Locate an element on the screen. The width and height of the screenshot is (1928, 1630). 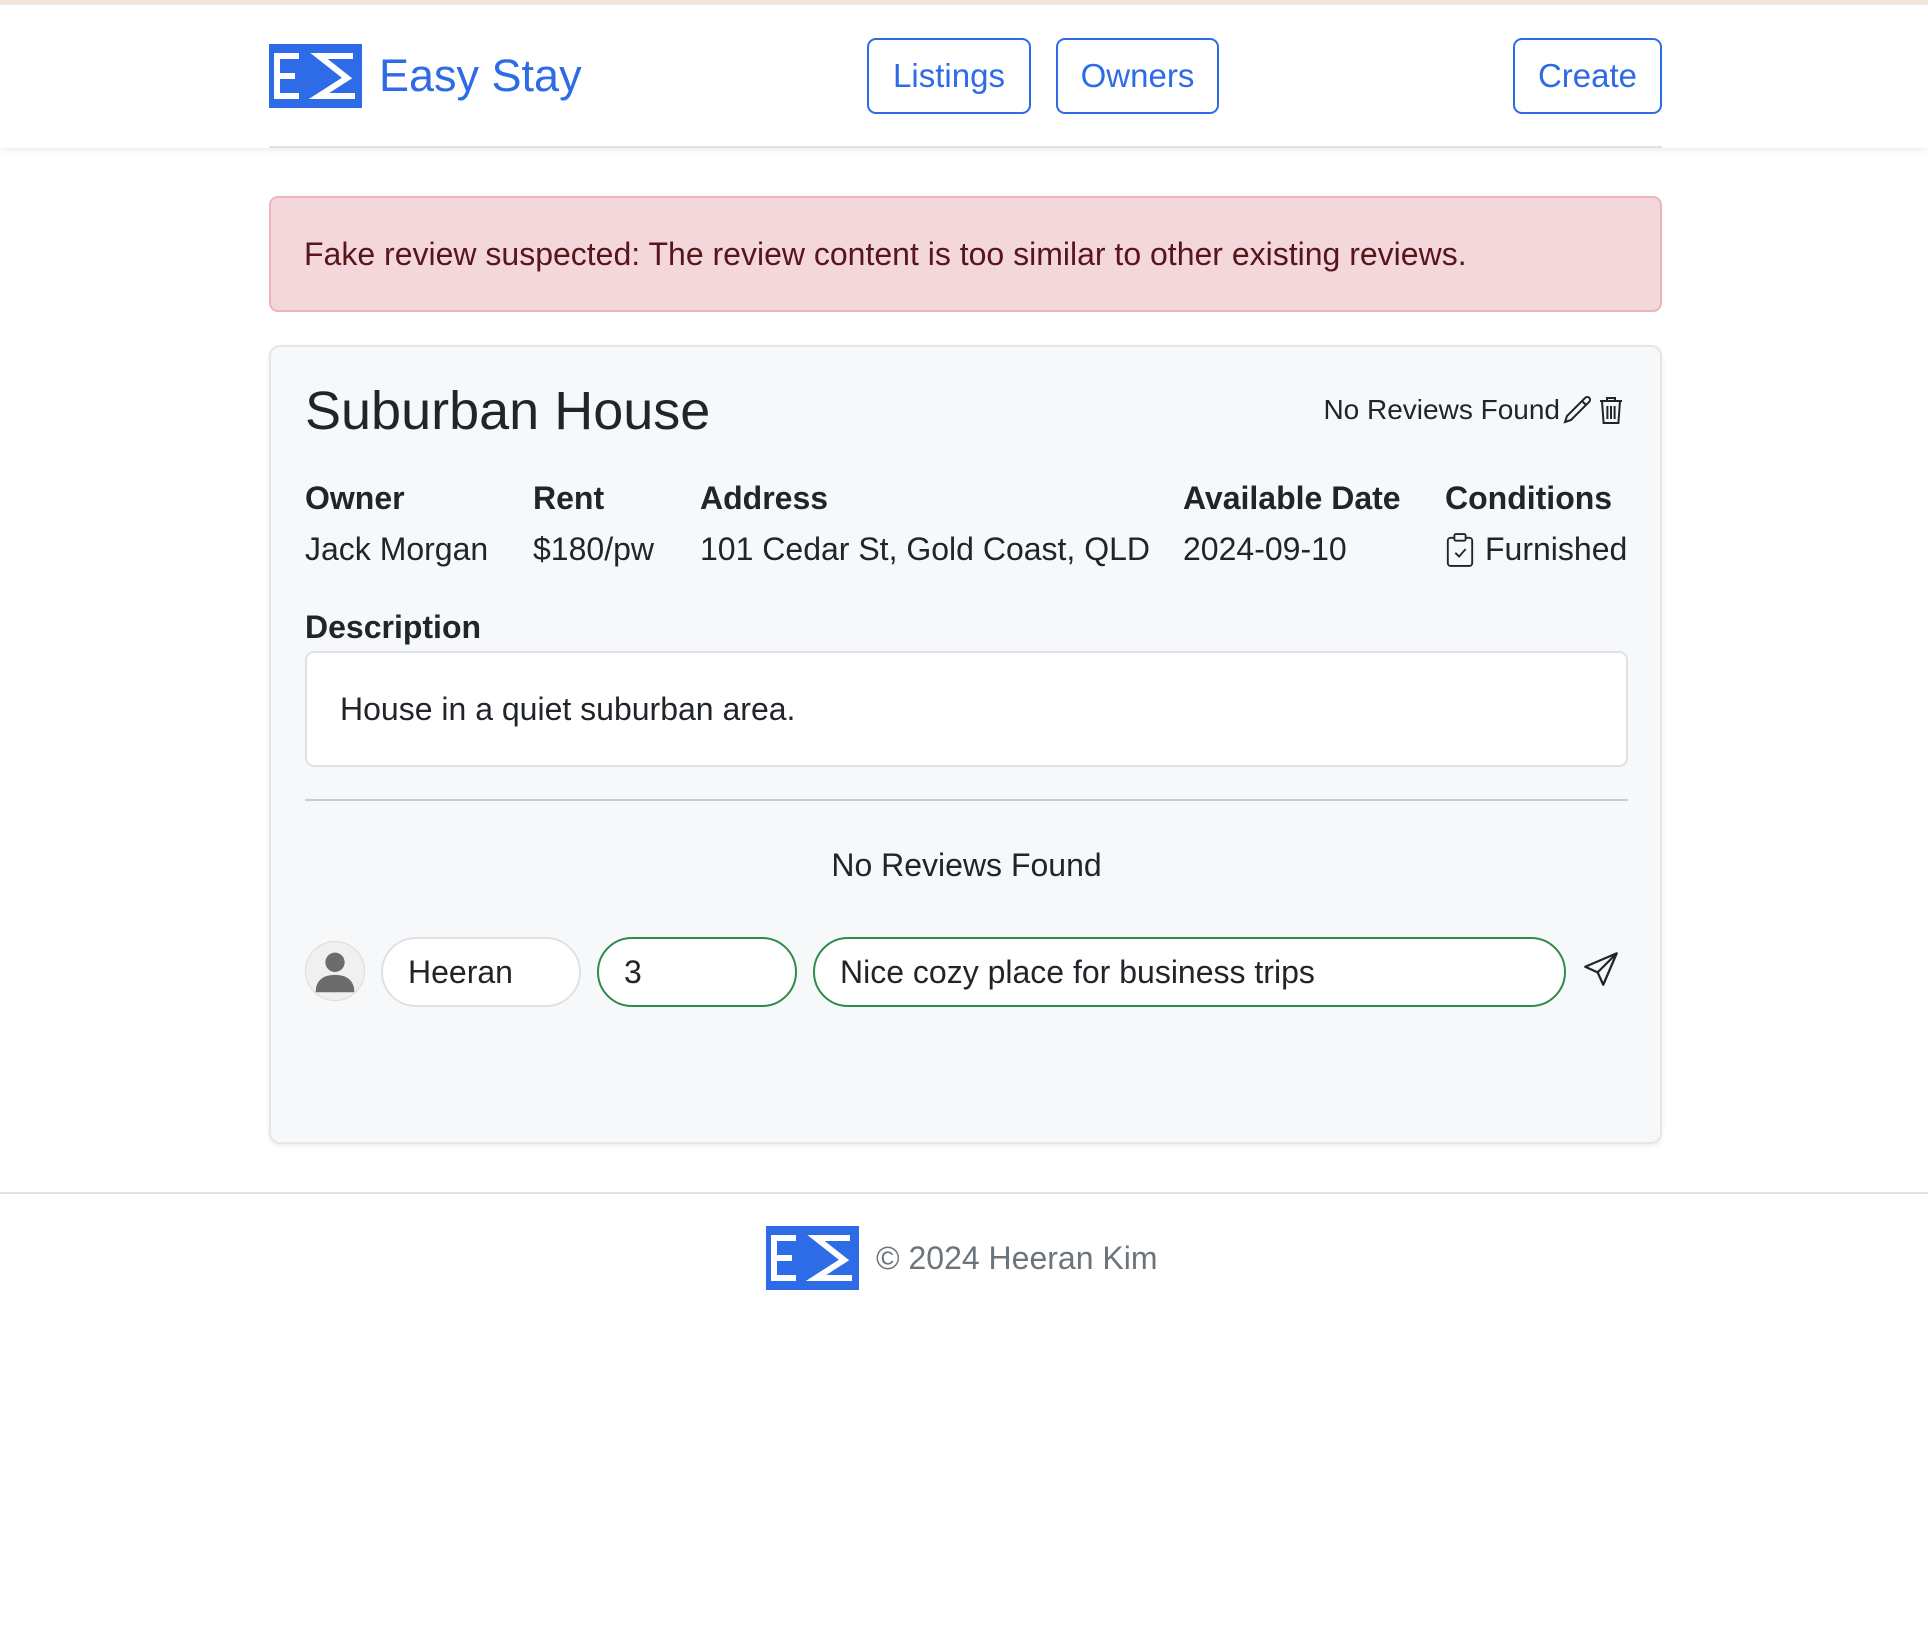
conditions-field: Conditions Furnished is located at coordinates (1536, 524).